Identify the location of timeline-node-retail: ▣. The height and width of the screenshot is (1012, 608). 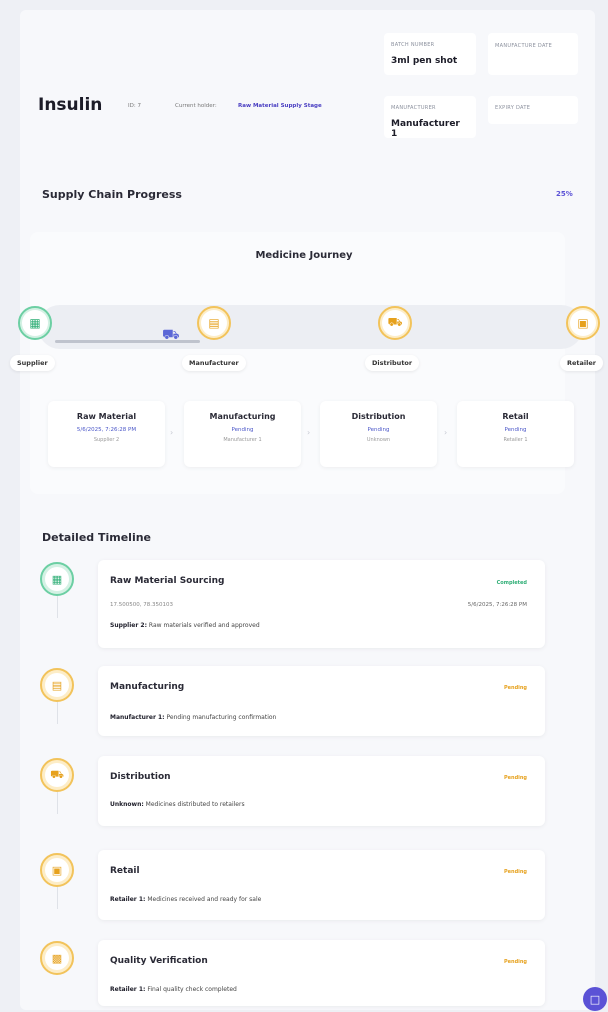
(57, 870).